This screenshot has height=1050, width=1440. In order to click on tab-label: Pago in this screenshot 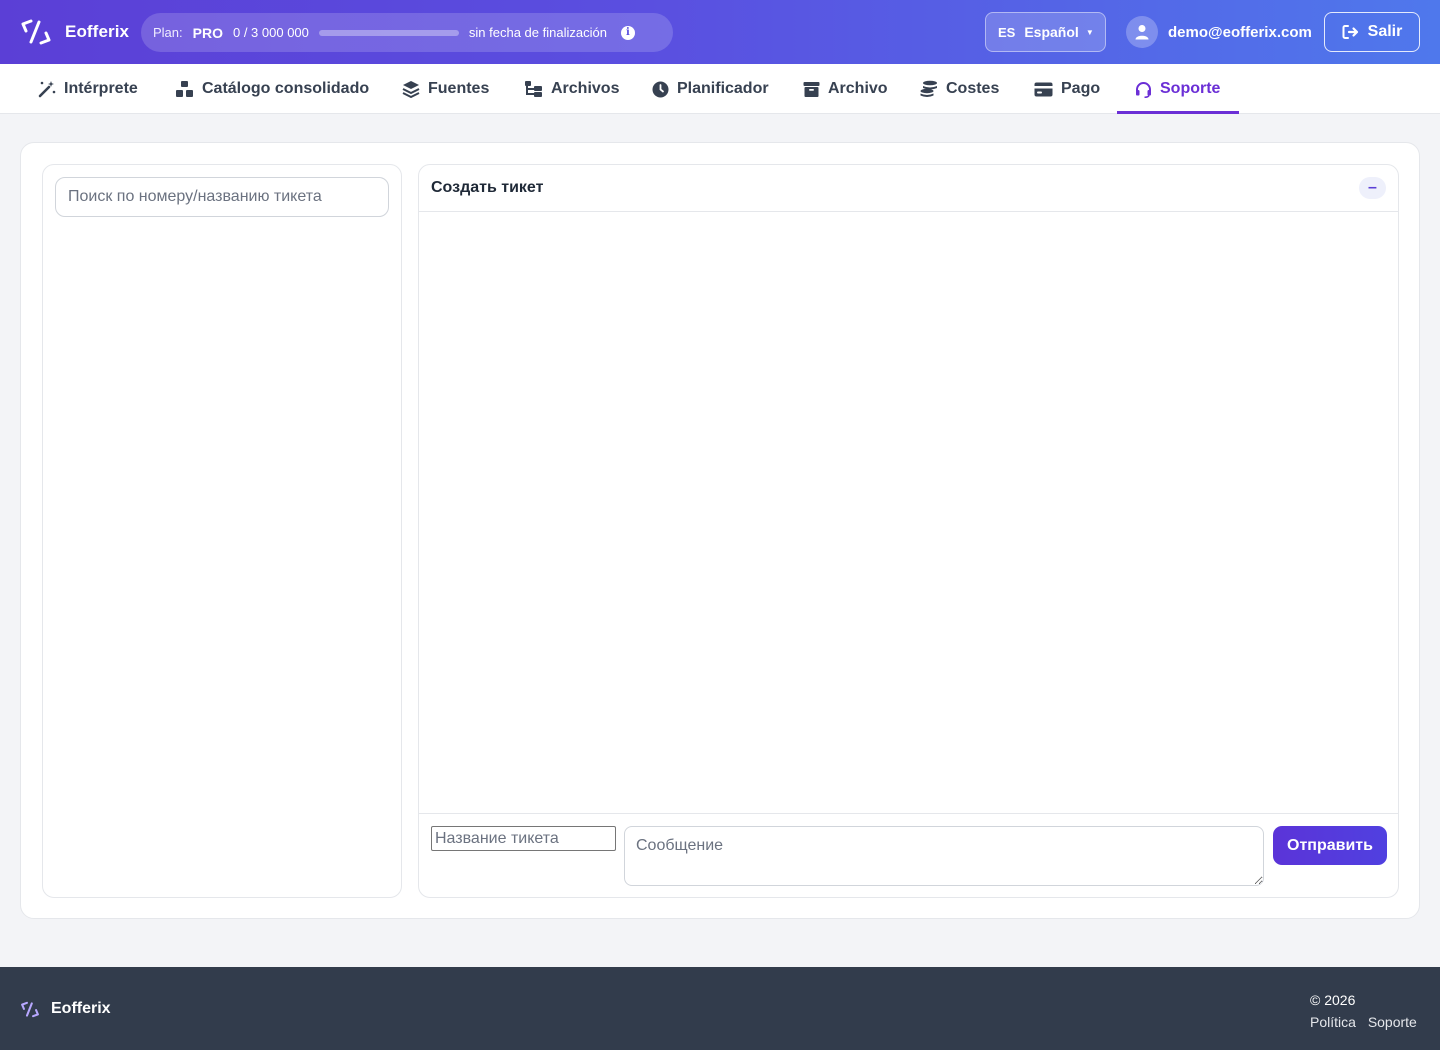, I will do `click(1081, 88)`.